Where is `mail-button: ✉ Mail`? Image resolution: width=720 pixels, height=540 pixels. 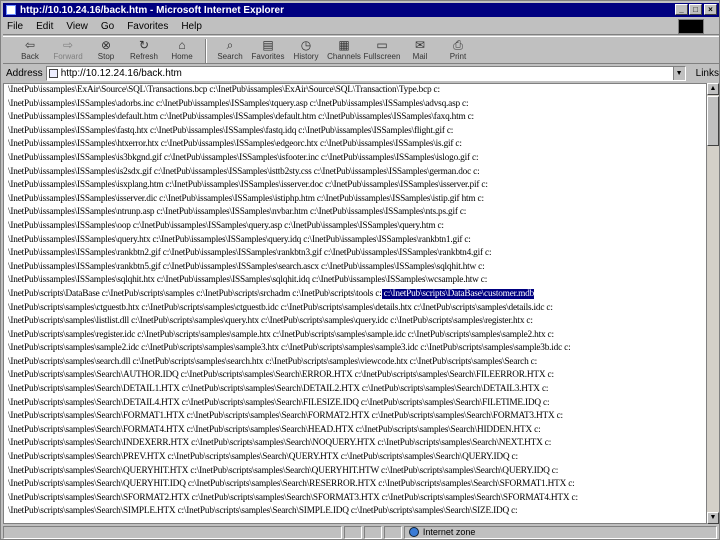
mail-button: ✉ Mail is located at coordinates (420, 51).